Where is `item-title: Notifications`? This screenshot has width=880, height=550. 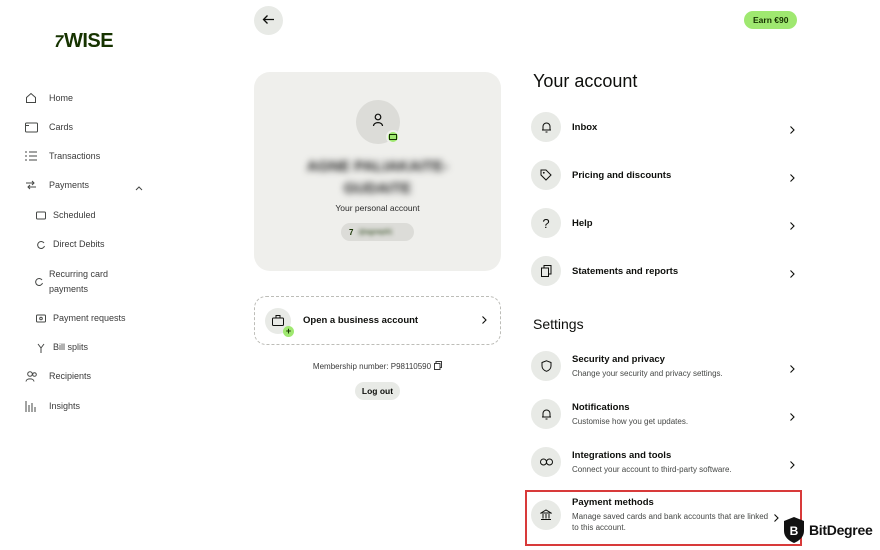
item-title: Notifications is located at coordinates (601, 407).